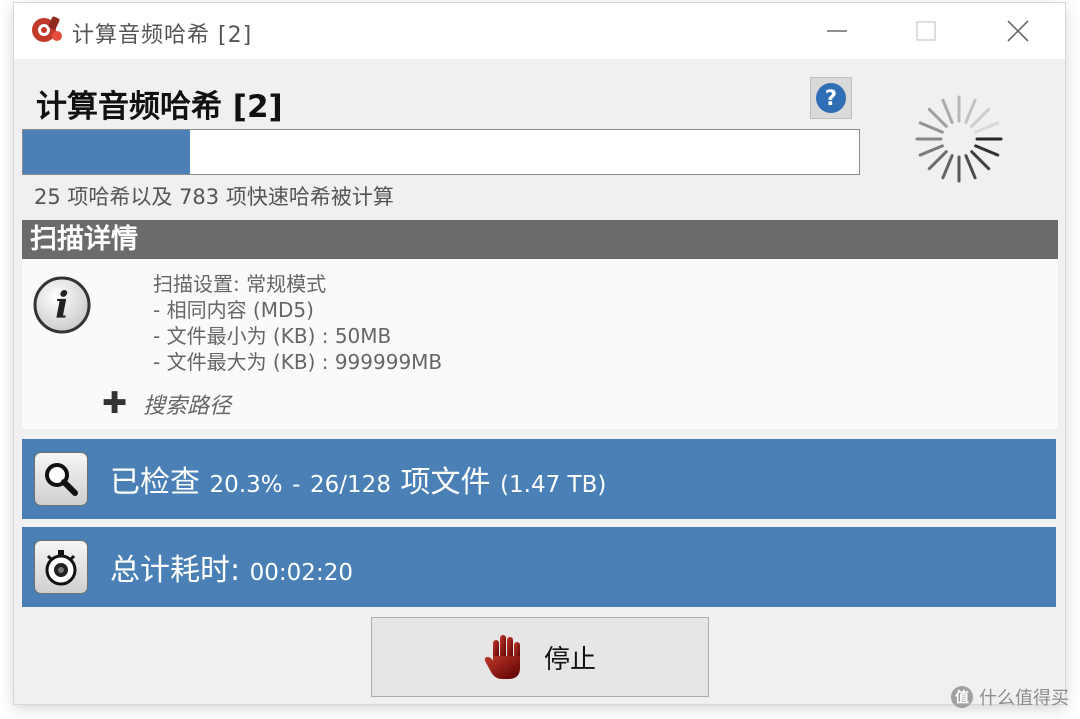 This screenshot has height=719, width=1080. Describe the element at coordinates (298, 362) in the screenshot. I see `scan-setting-line: - 文件最大为 (KB) : 999999MB` at that location.